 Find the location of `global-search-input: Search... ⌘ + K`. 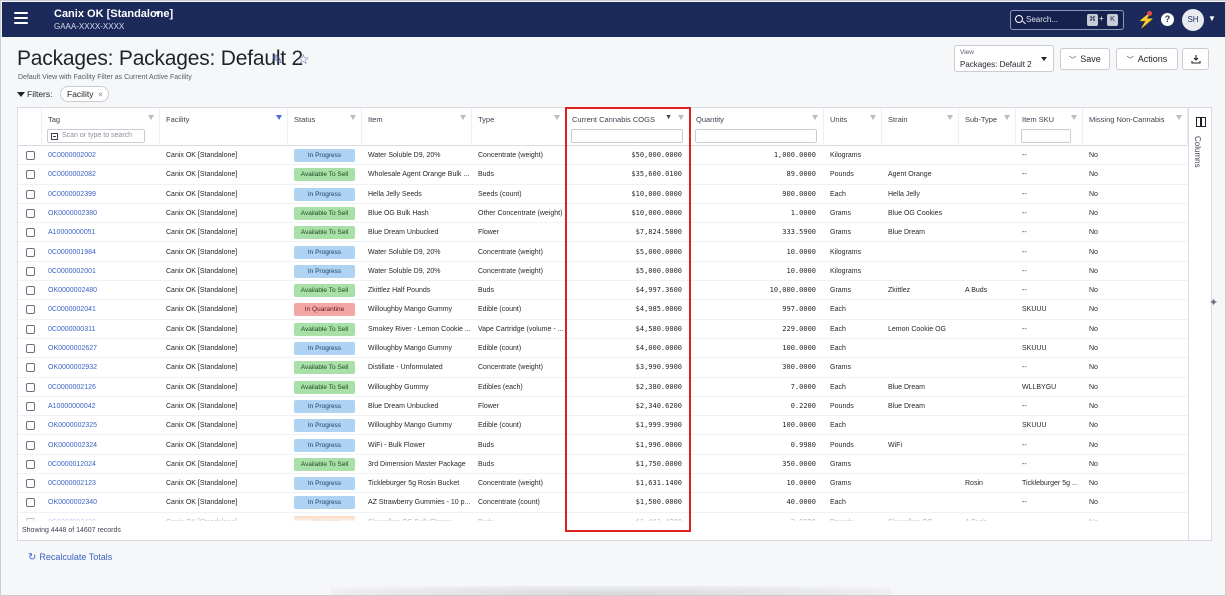

global-search-input: Search... ⌘ + K is located at coordinates (1067, 20).